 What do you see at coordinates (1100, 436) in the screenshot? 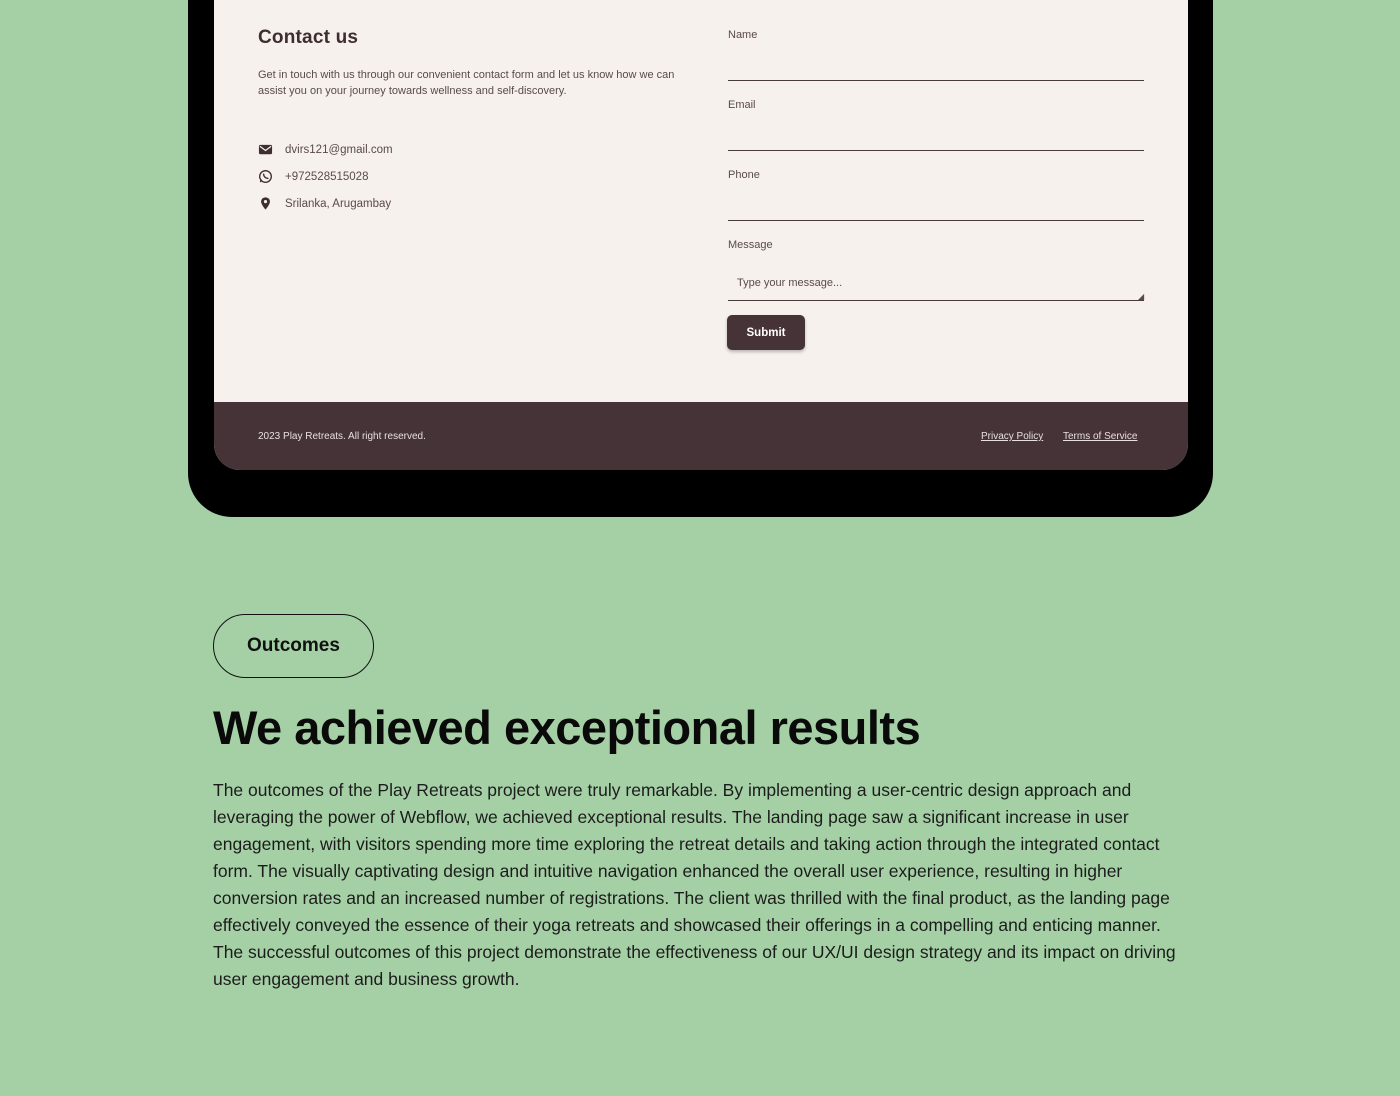
I see `terms-of-service-link: Terms of Service` at bounding box center [1100, 436].